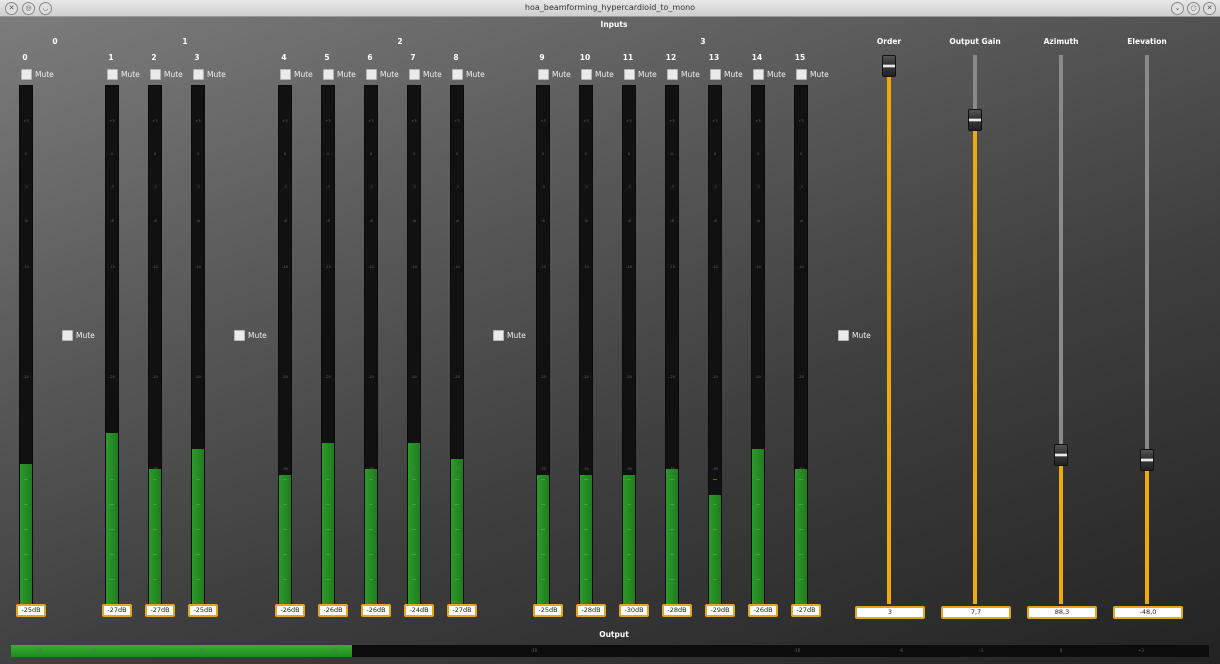 The image size is (1220, 664). Describe the element at coordinates (901, 650) in the screenshot. I see `output-tick-label: -6` at that location.